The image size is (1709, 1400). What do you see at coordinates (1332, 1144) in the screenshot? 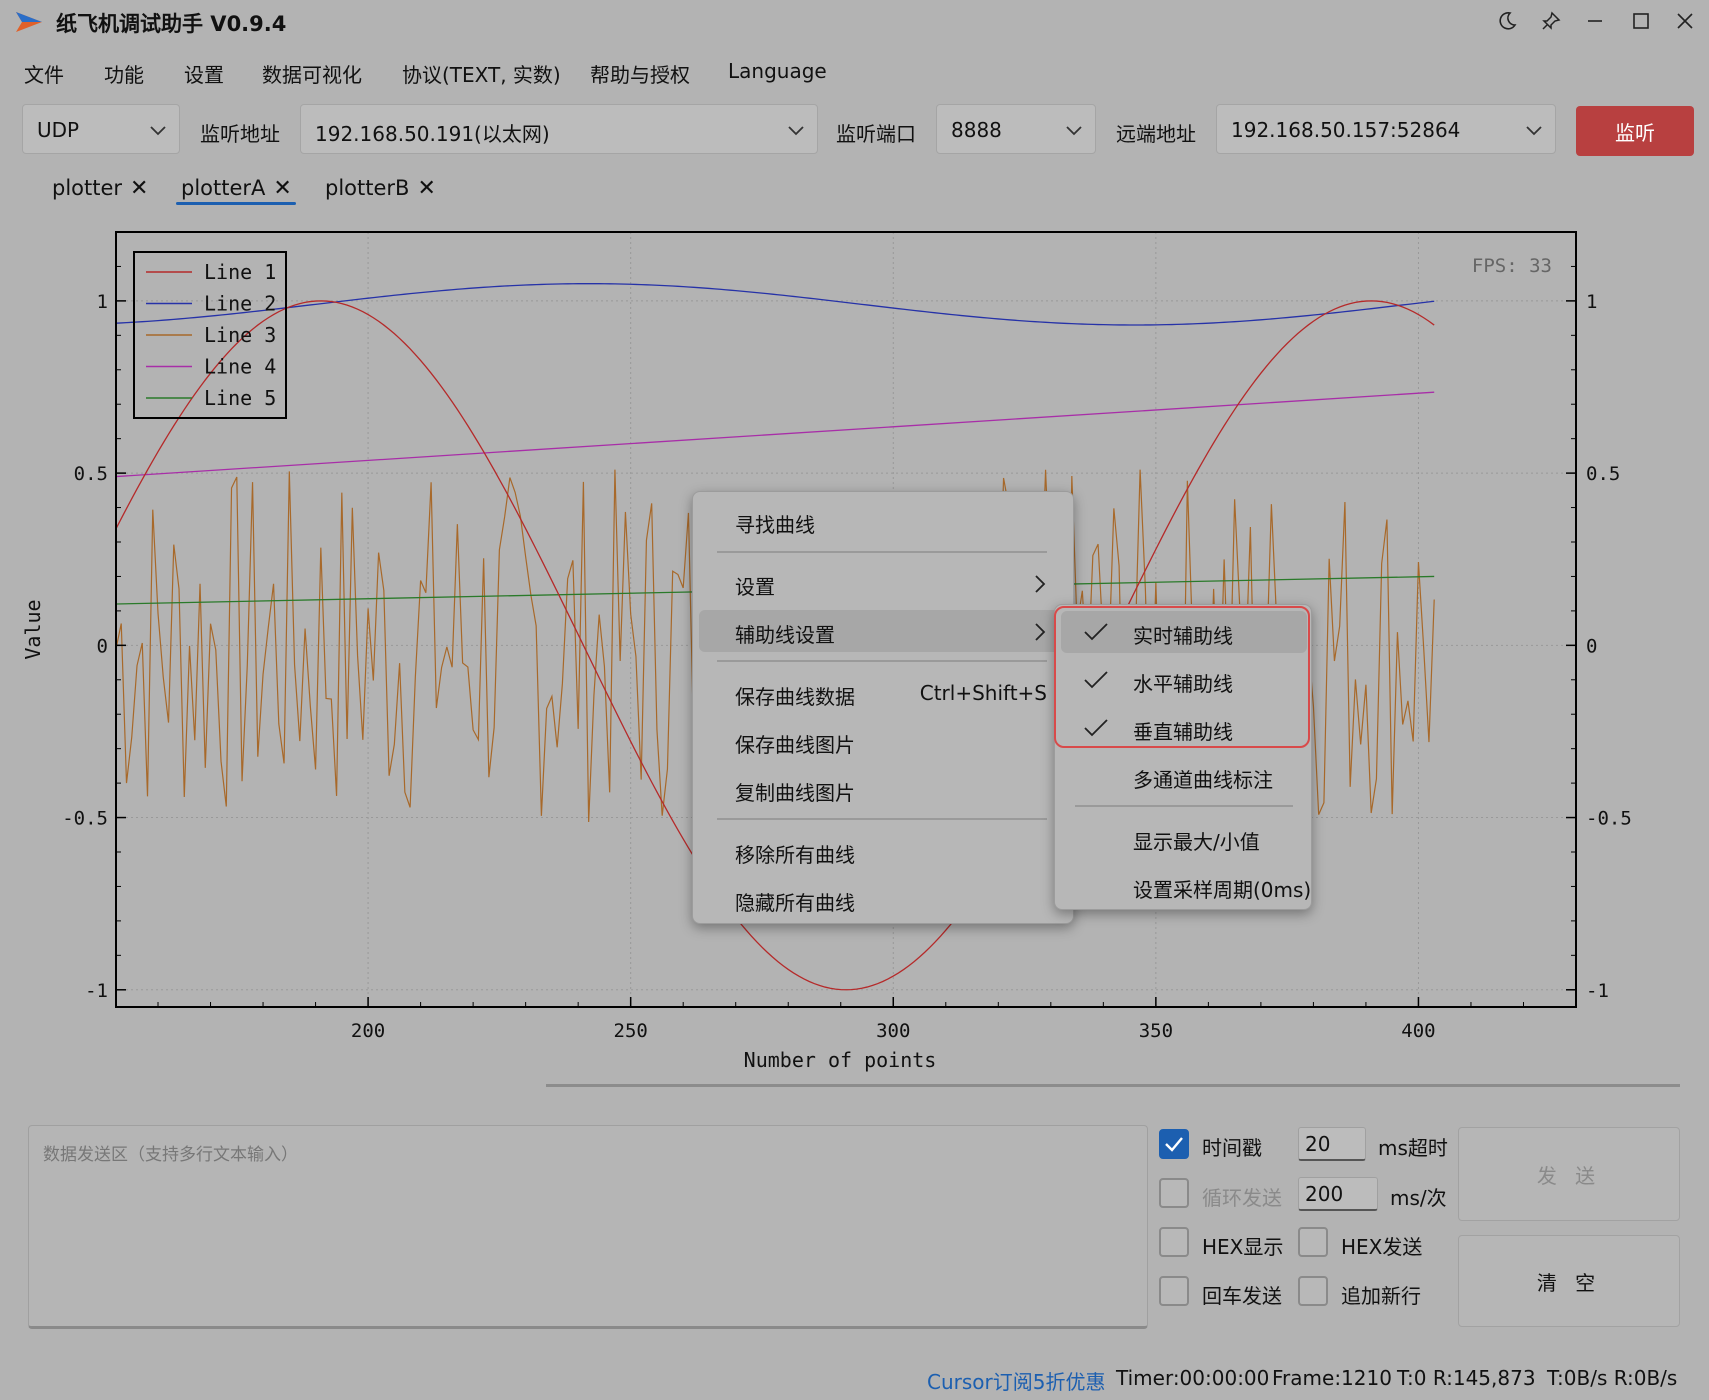
I see `timeout-input: 20` at bounding box center [1332, 1144].